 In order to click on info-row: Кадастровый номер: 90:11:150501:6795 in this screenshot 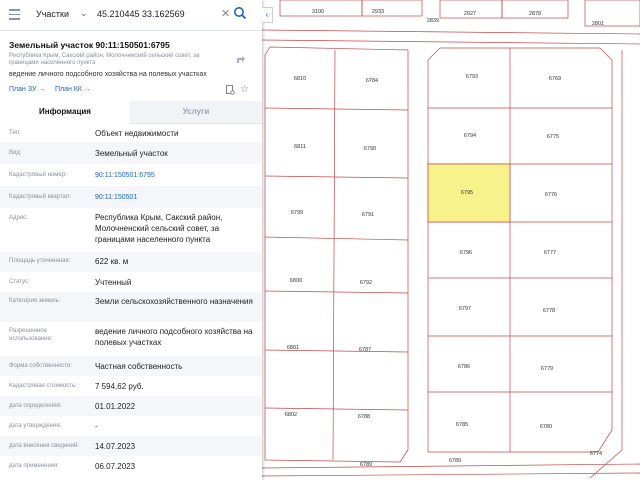, I will do `click(131, 175)`.